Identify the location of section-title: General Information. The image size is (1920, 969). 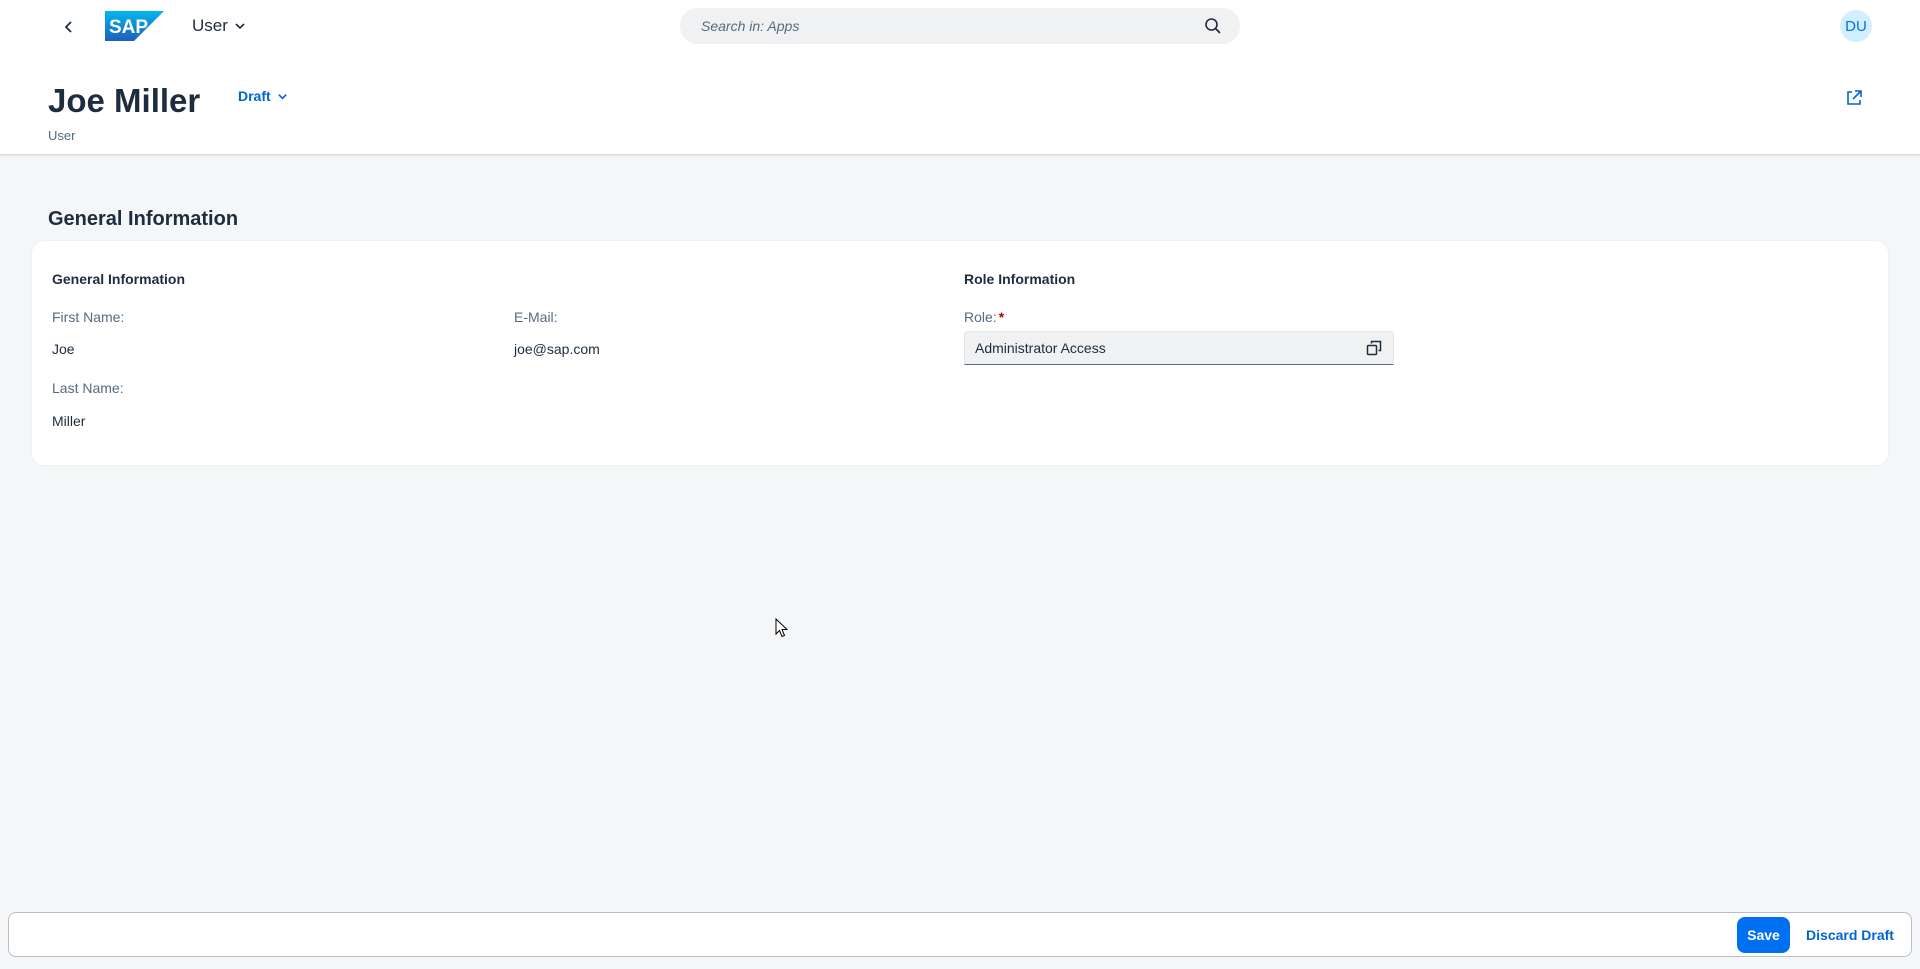
(143, 219).